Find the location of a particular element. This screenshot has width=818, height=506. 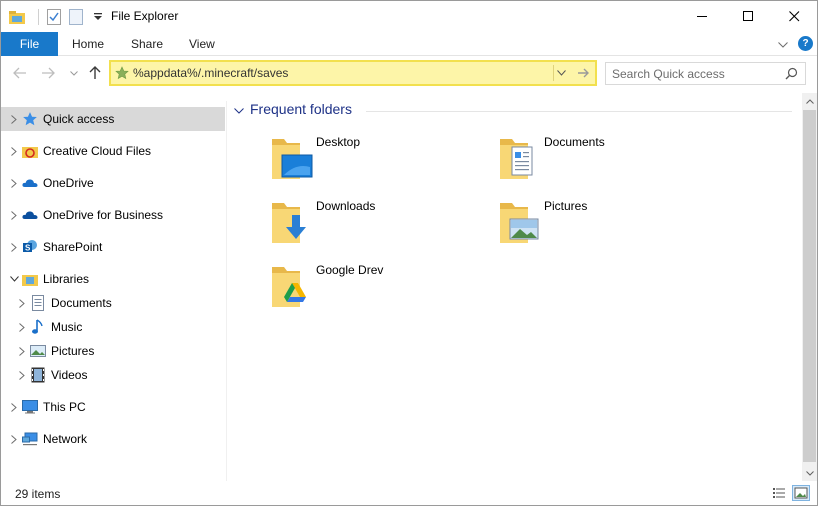

address-dropdown-chevron-icon is located at coordinates (561, 73).